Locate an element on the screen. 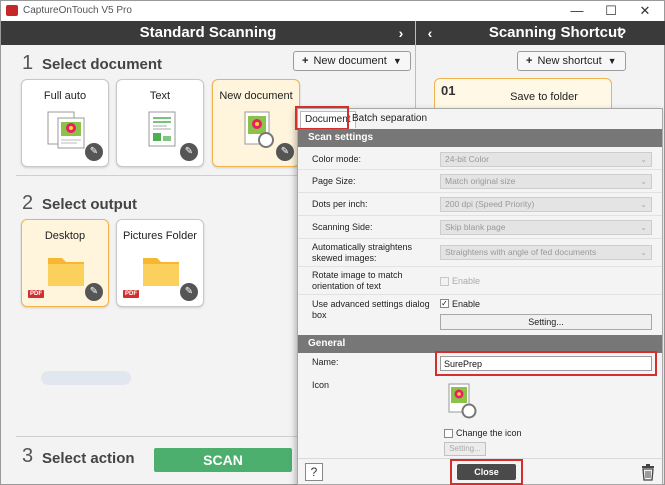  select-value: Straightens with angle of fed documents is located at coordinates (521, 252).